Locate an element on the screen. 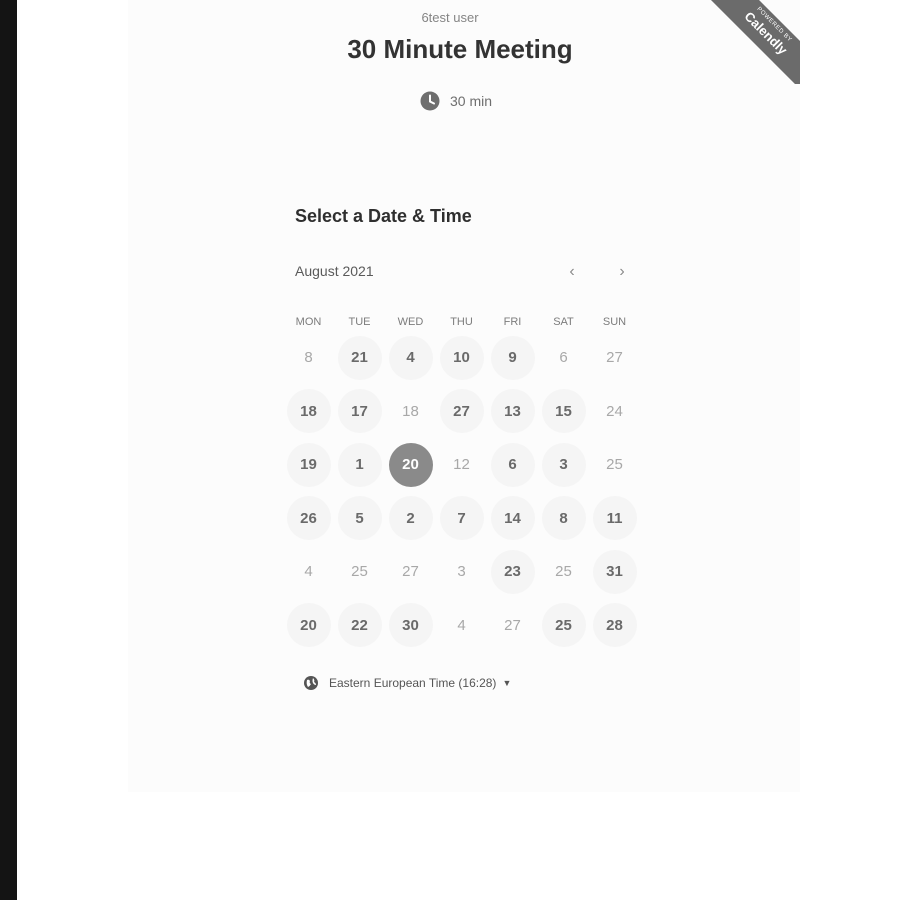 This screenshot has width=900, height=900. day-button-available: 23 is located at coordinates (512, 571).